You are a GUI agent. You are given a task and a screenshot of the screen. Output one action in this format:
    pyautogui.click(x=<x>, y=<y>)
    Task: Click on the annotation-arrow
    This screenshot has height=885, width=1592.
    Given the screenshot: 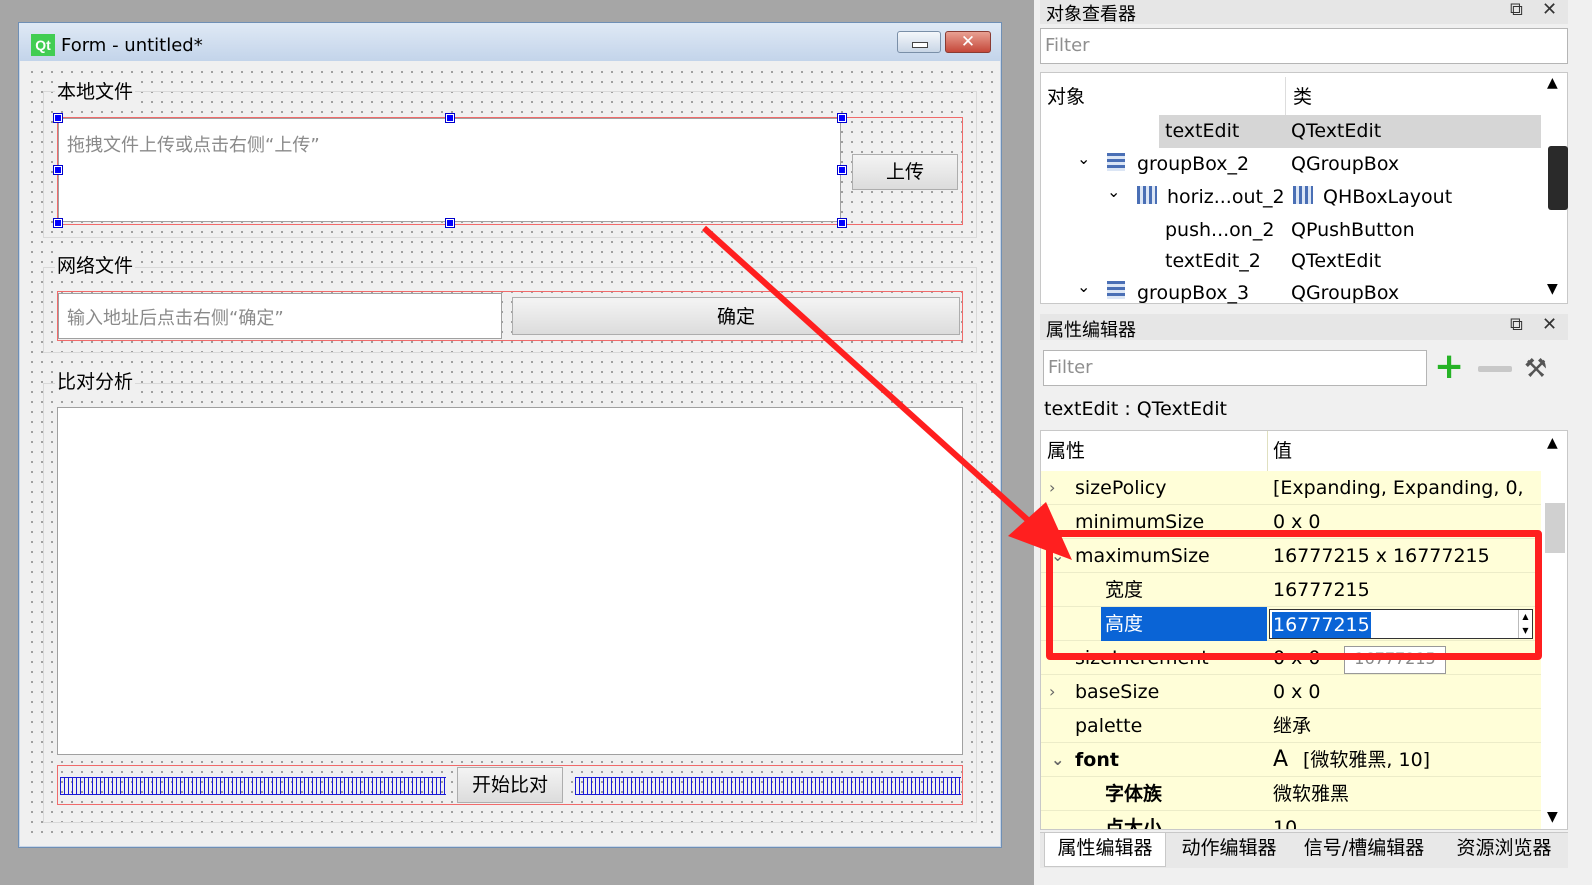 What is the action you would take?
    pyautogui.click(x=886, y=392)
    